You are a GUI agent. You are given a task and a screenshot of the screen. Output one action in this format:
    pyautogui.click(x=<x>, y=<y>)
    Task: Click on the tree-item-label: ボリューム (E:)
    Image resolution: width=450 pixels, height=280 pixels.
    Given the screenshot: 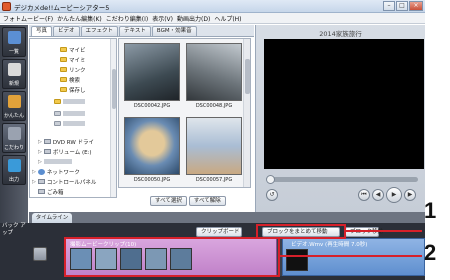 What is the action you would take?
    pyautogui.click(x=72, y=152)
    